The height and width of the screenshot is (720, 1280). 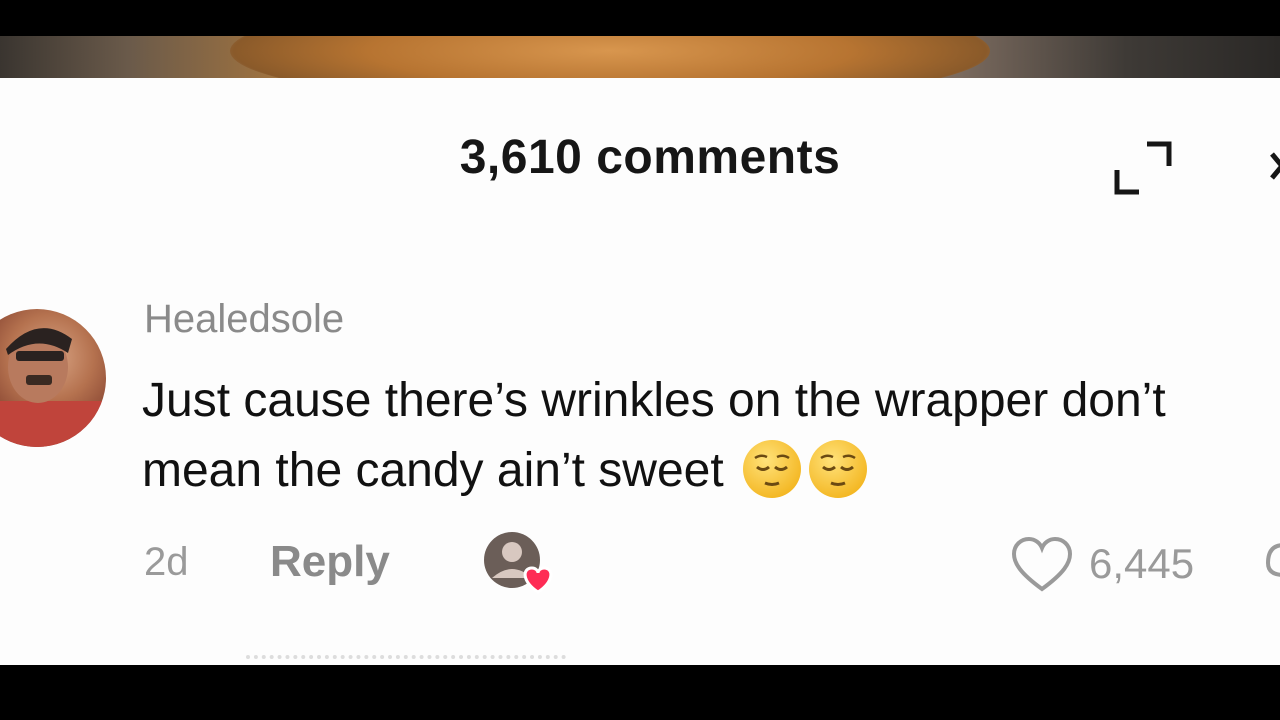 What do you see at coordinates (166, 562) in the screenshot?
I see `comment-timestamp: 2d` at bounding box center [166, 562].